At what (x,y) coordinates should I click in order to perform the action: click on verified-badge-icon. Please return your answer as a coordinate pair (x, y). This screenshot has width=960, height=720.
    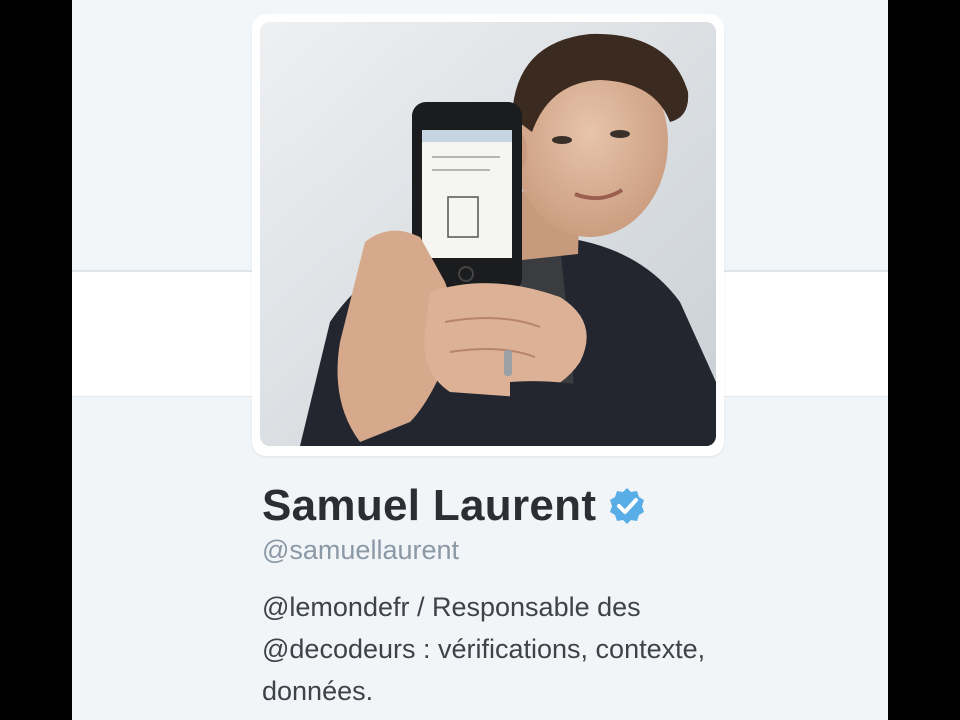
    Looking at the image, I should click on (627, 506).